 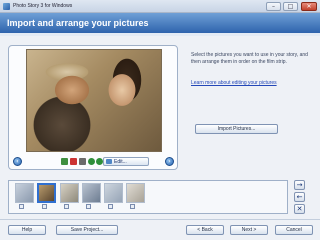 I want to click on window-title: Photo Story 3 for Windows, so click(x=43, y=6).